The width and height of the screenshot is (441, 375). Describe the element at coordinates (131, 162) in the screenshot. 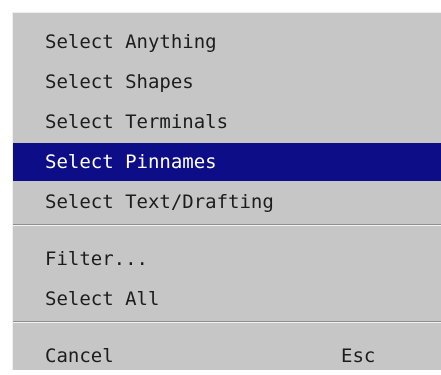

I see `menu-item-label: Select Pinnames` at that location.